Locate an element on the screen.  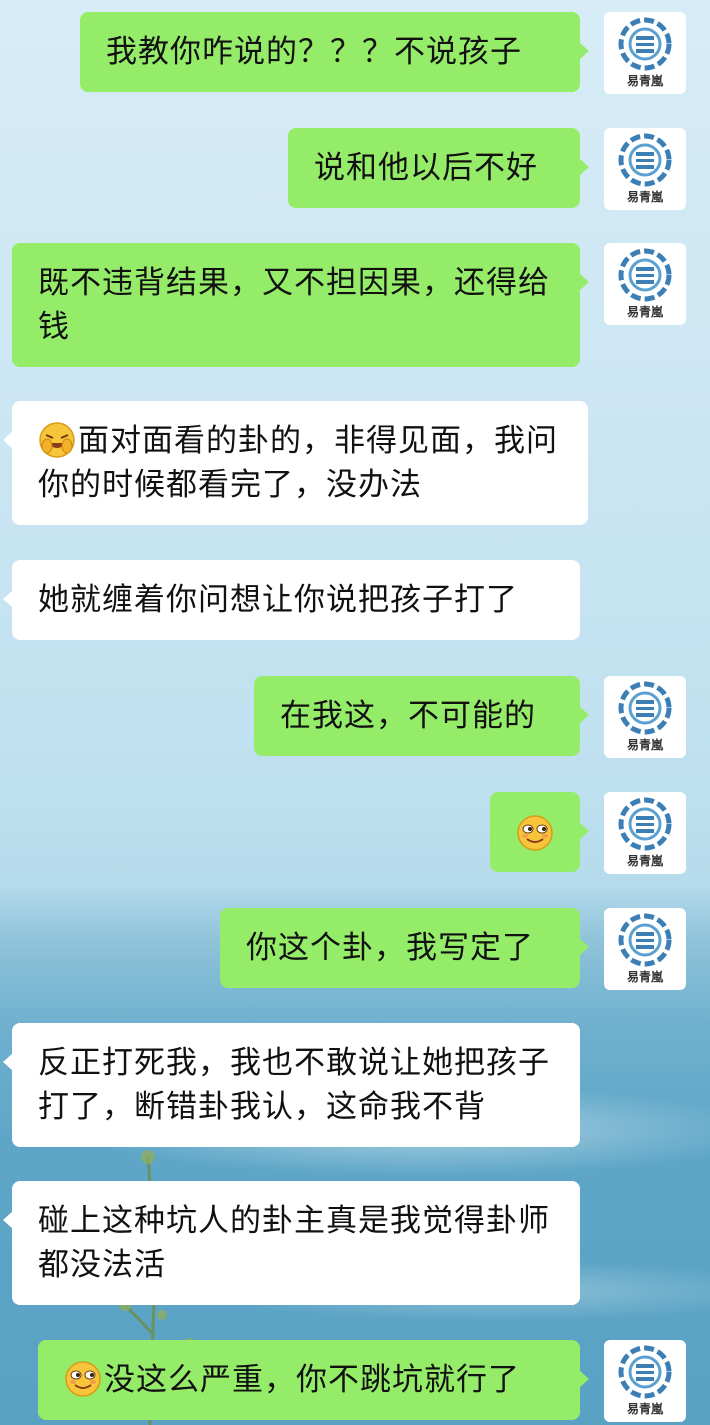
message-text: 没这么严重，你不跳坑就行了 is located at coordinates (312, 1380).